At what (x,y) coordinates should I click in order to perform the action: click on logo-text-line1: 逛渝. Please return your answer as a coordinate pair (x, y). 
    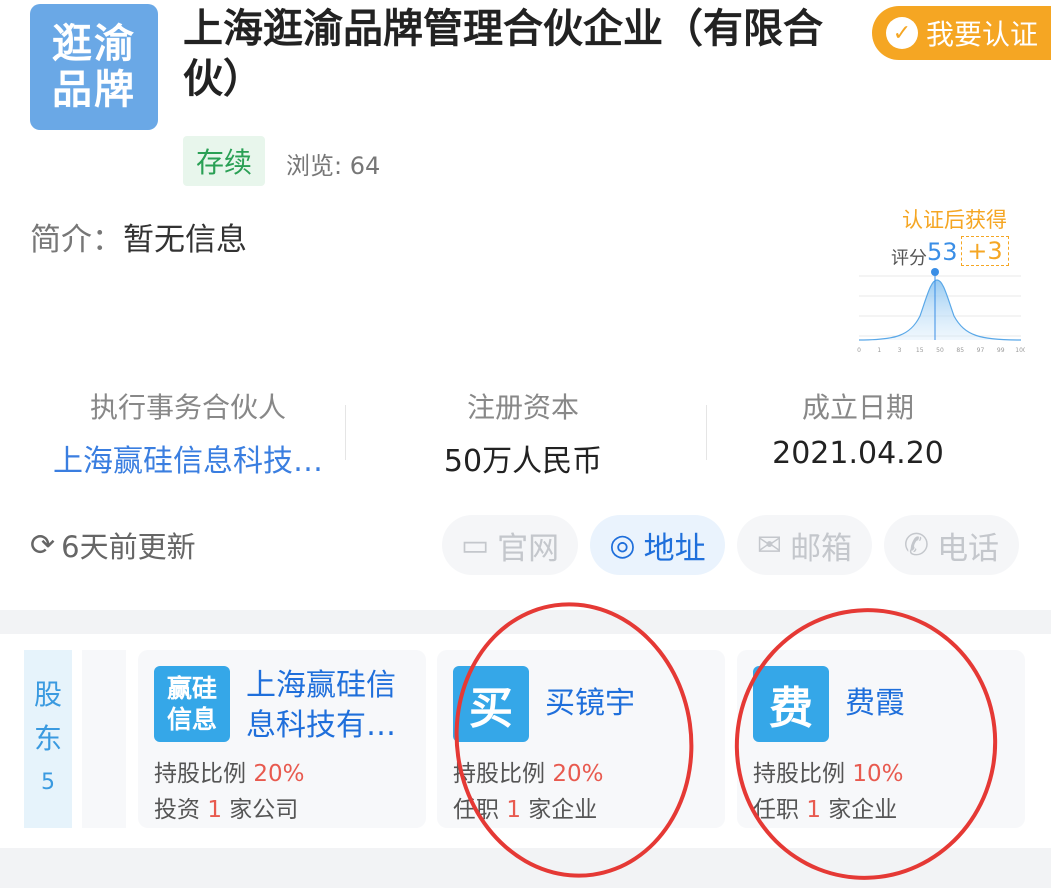
    Looking at the image, I should click on (94, 44).